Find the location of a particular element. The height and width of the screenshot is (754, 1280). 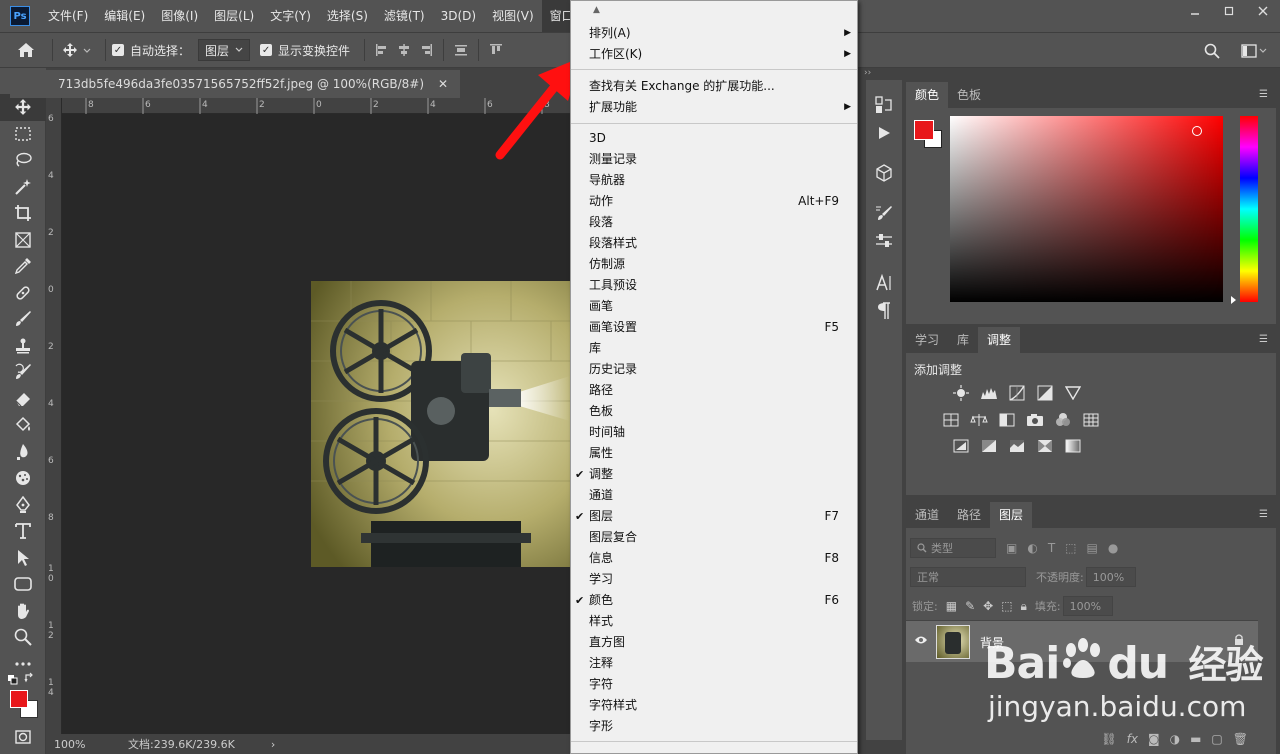

paragraph-panel-icon is located at coordinates (884, 311).